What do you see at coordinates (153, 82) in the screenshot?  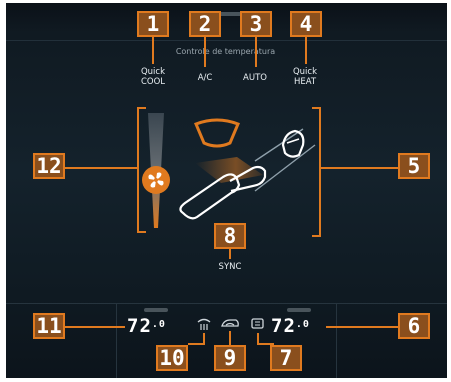 I see `quick-cool-line2: COOL` at bounding box center [153, 82].